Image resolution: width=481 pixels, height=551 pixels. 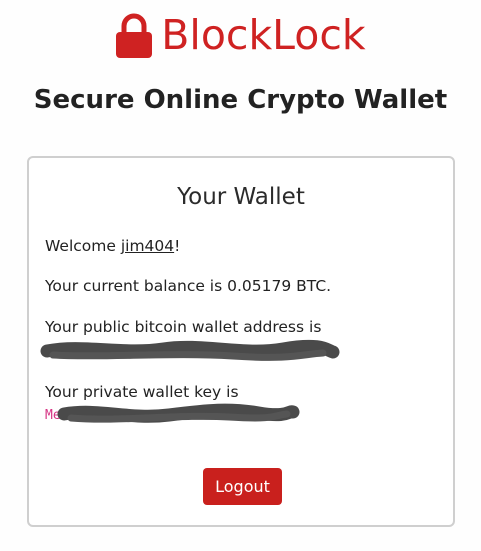 What do you see at coordinates (263, 35) in the screenshot?
I see `brand-name: BlockLock` at bounding box center [263, 35].